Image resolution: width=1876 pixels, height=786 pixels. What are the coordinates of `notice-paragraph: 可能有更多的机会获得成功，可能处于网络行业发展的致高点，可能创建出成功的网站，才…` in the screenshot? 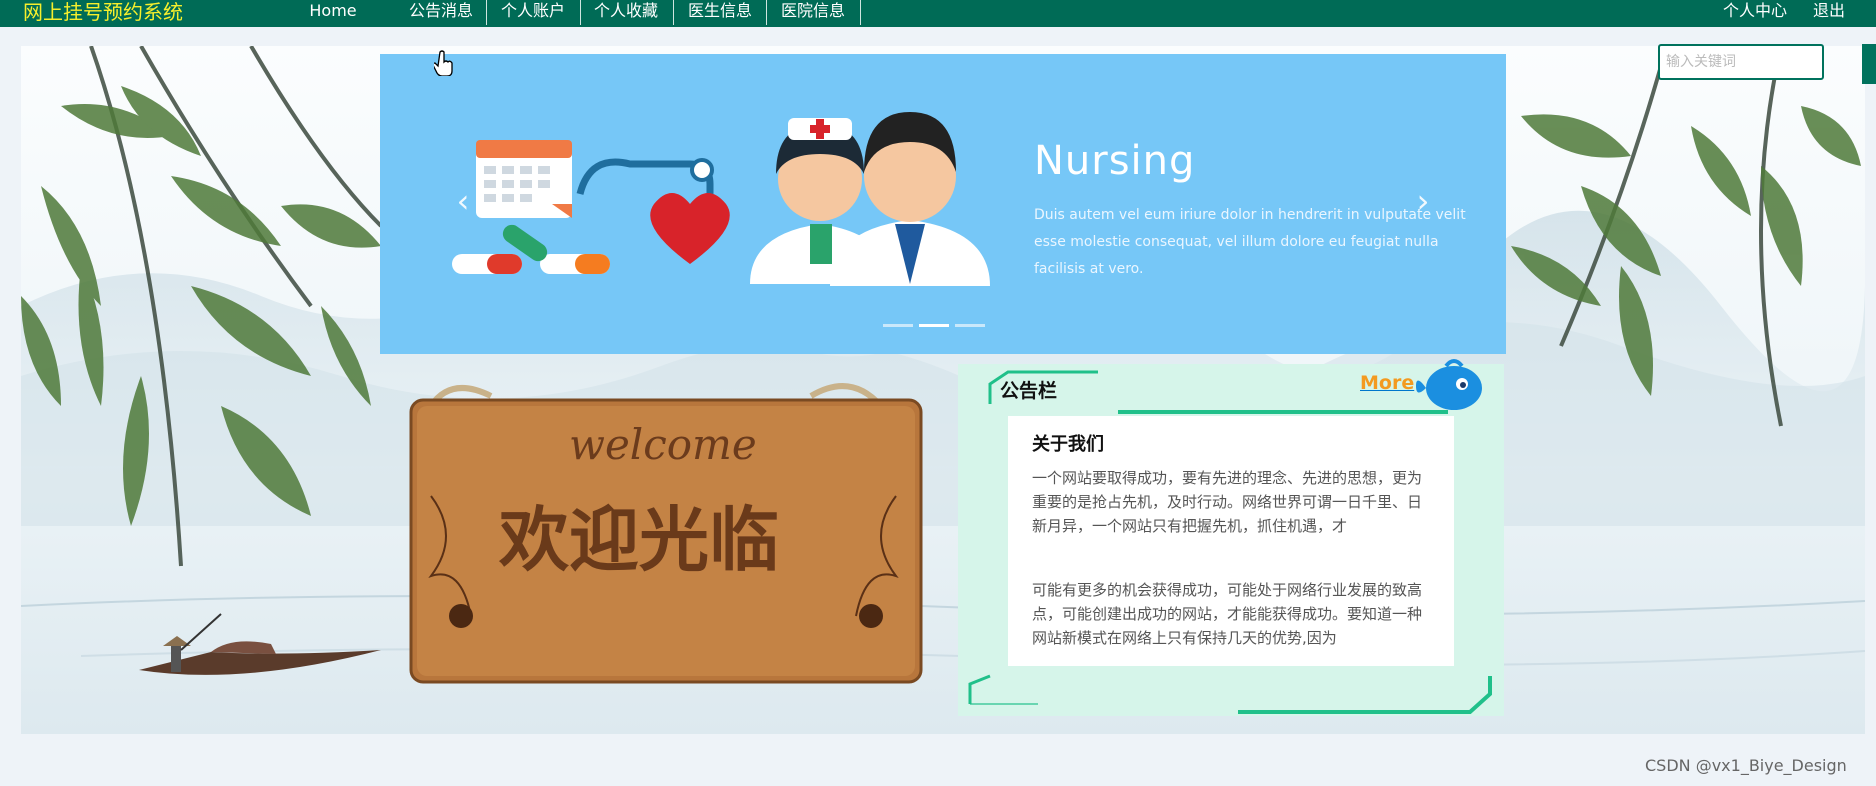 It's located at (1227, 614).